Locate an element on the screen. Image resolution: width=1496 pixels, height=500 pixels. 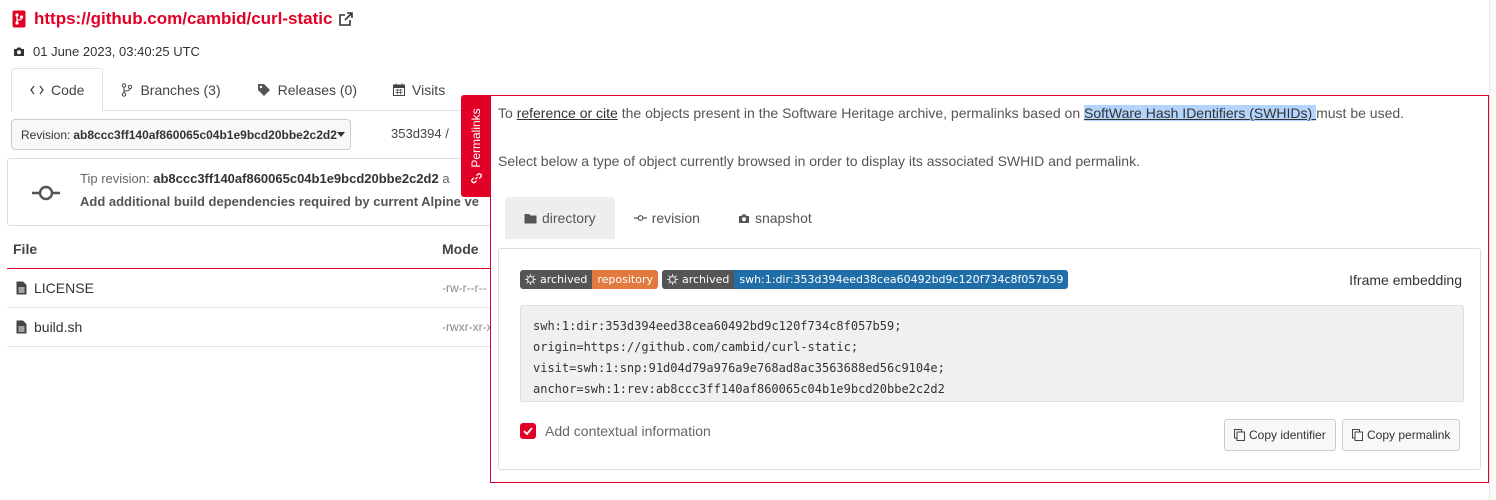
file-name: build.sh is located at coordinates (58, 327).